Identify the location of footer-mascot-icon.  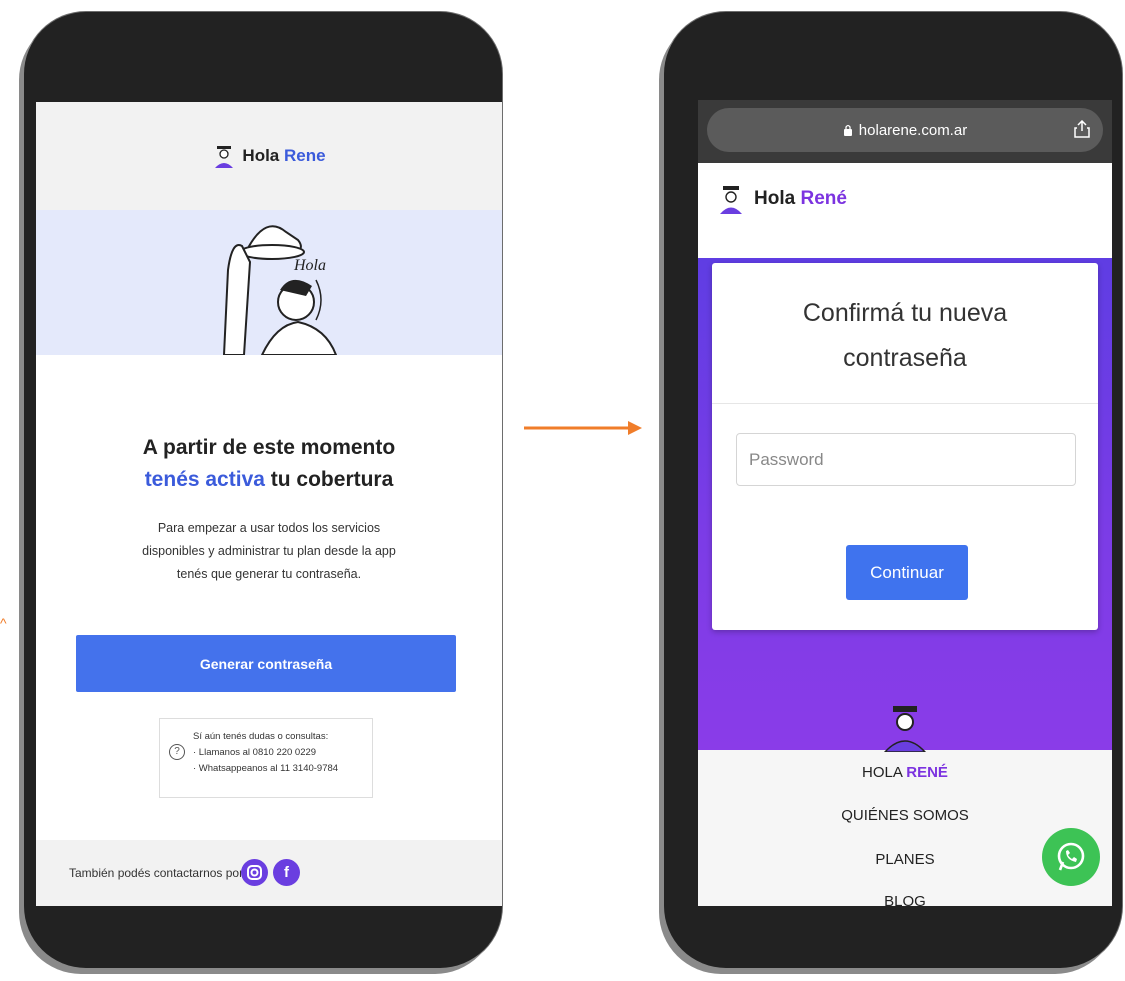
(905, 729).